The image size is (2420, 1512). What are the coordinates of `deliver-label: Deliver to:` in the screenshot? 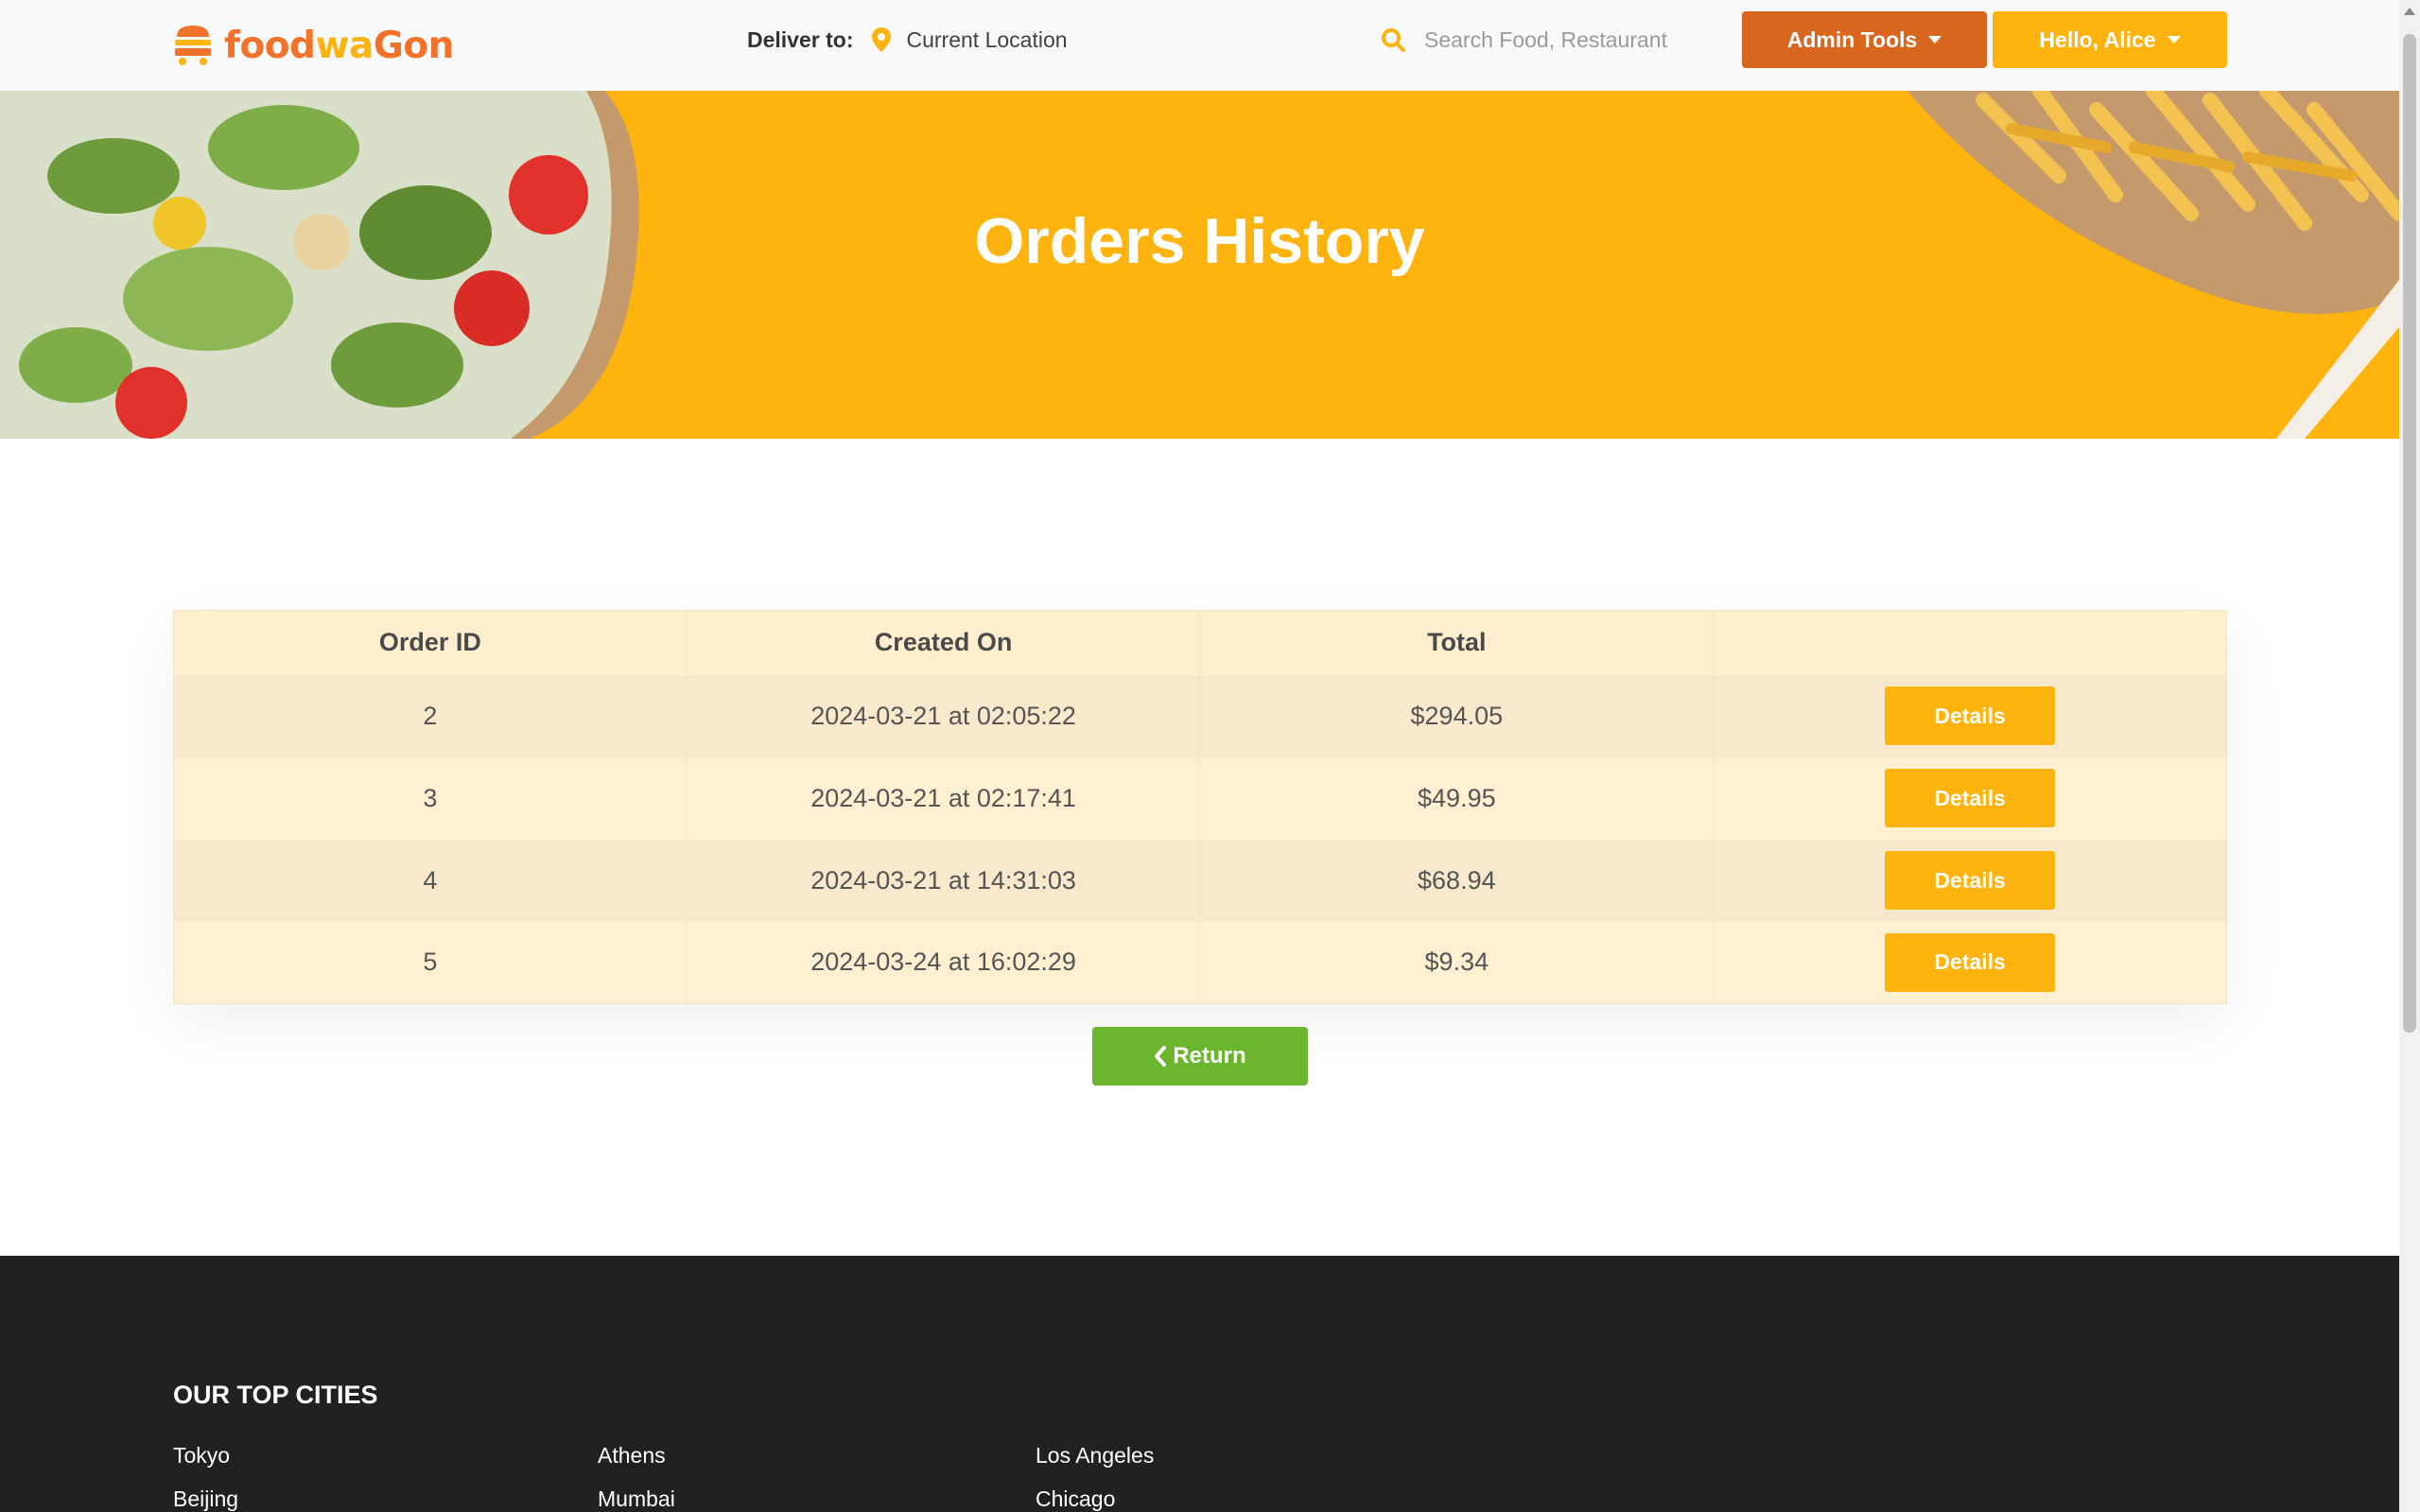 It's located at (800, 39).